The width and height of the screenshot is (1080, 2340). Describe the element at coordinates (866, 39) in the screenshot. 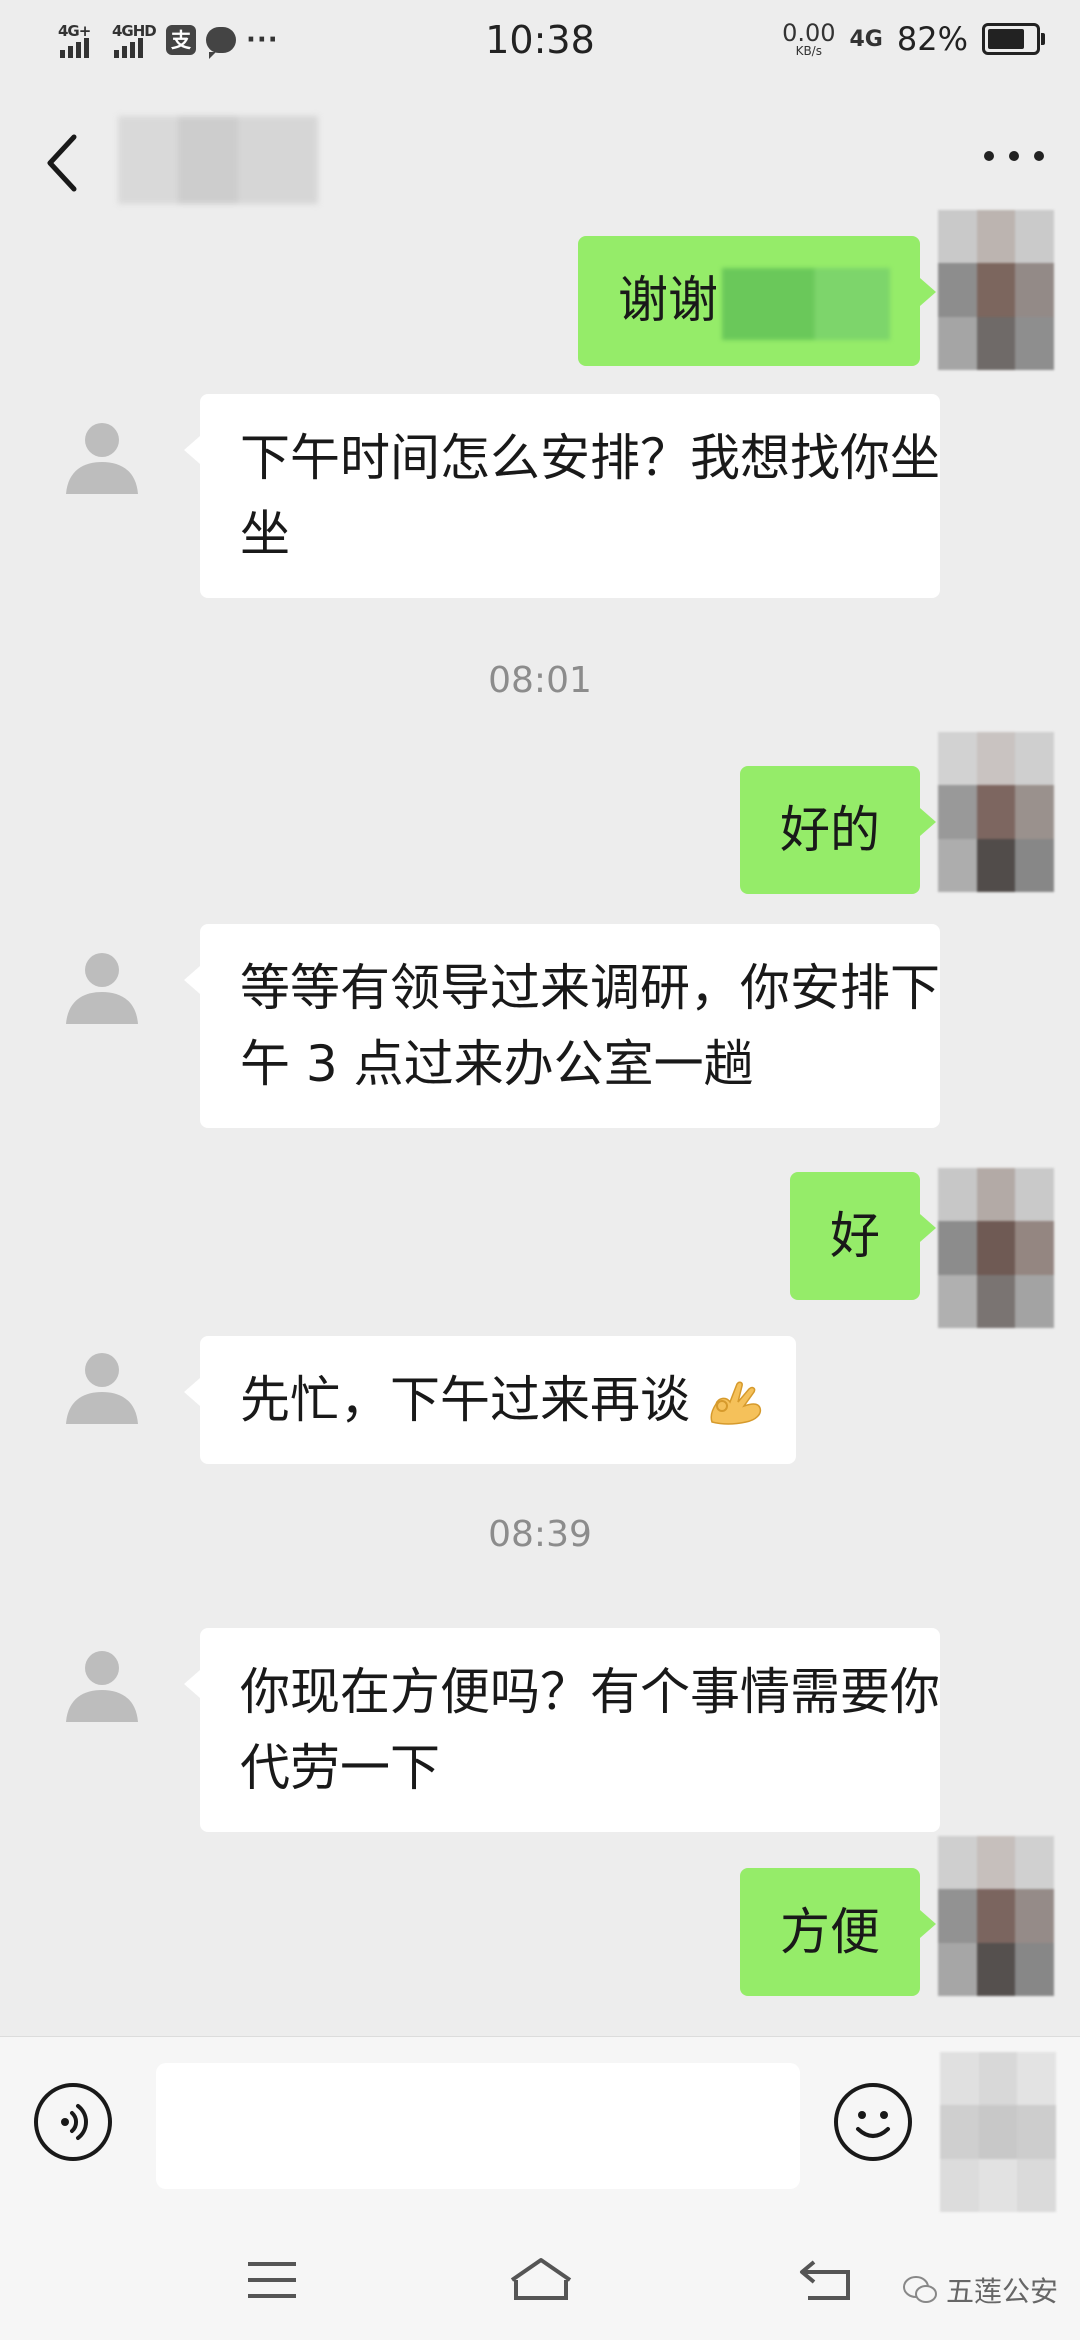

I see `signal-4g-icon: 4G` at that location.